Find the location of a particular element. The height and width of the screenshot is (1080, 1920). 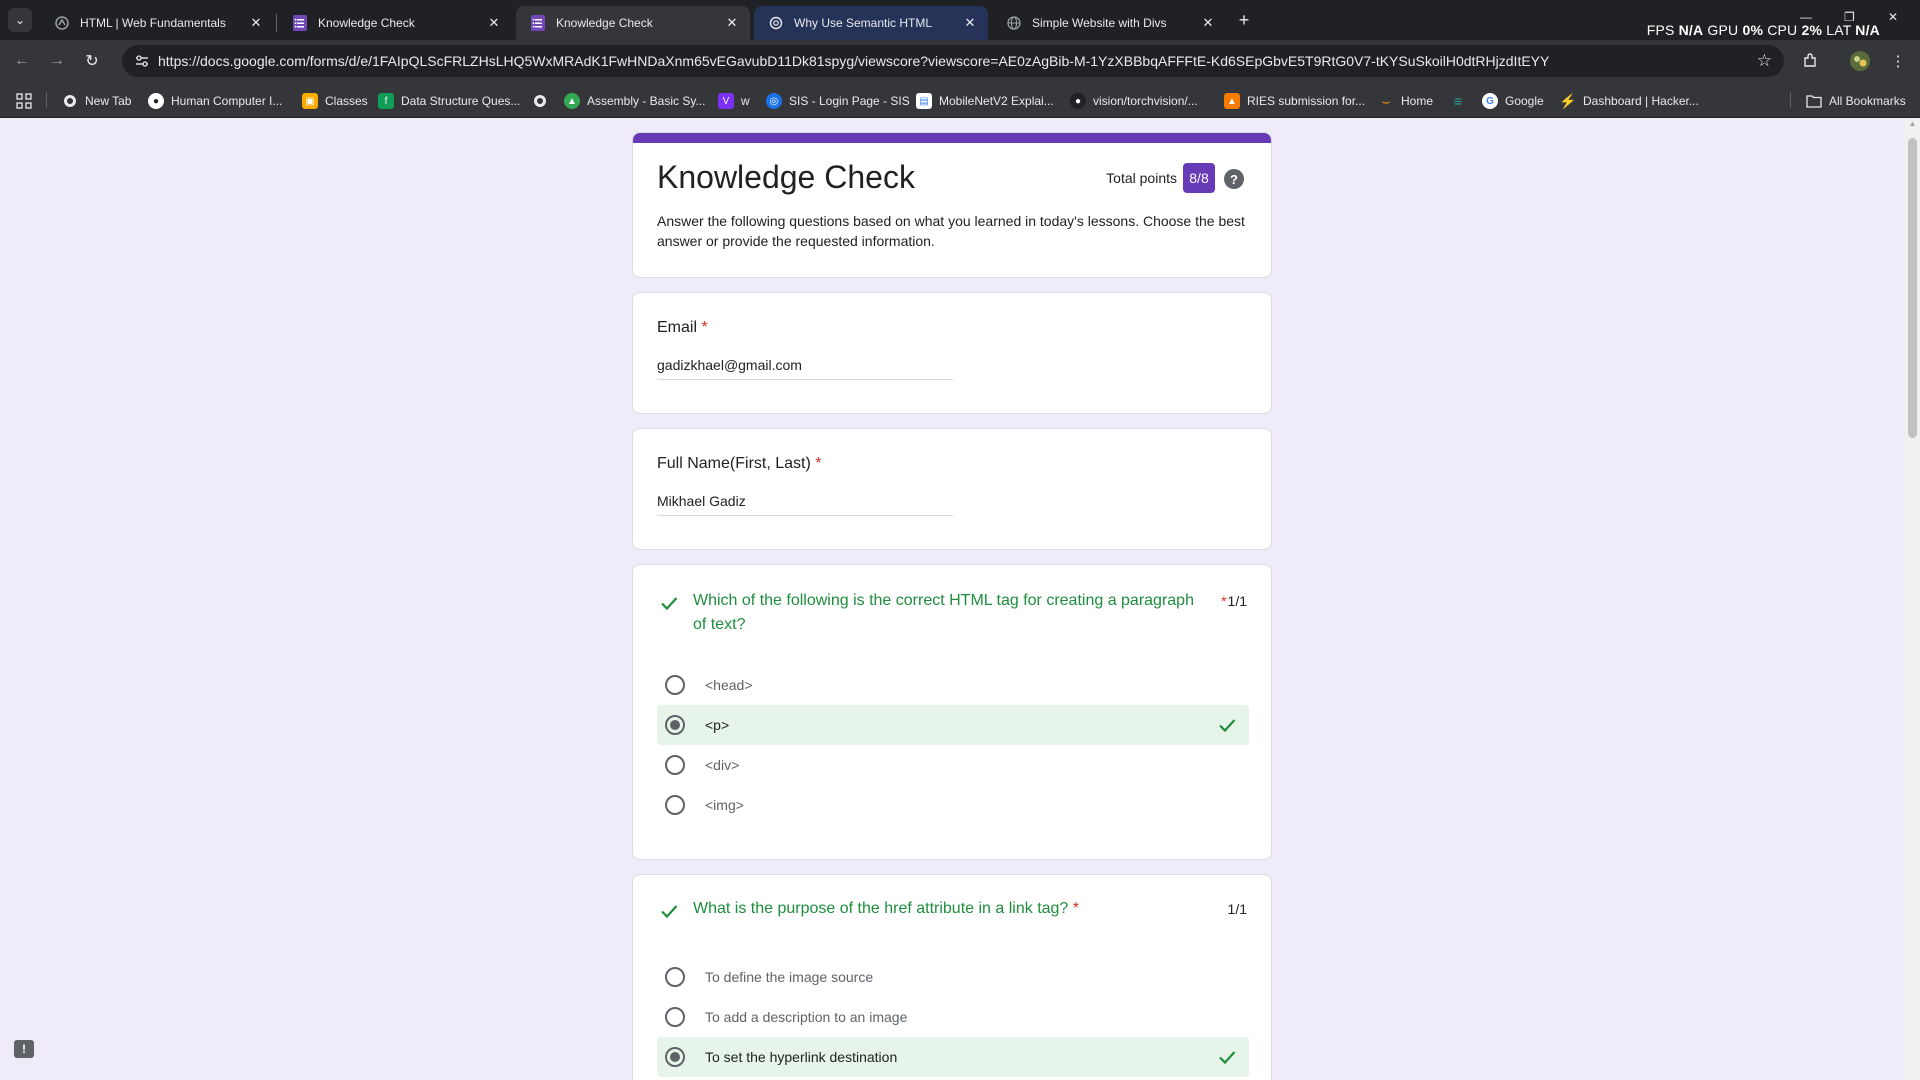

bookmark-dash: ≡ is located at coordinates (1461, 101).